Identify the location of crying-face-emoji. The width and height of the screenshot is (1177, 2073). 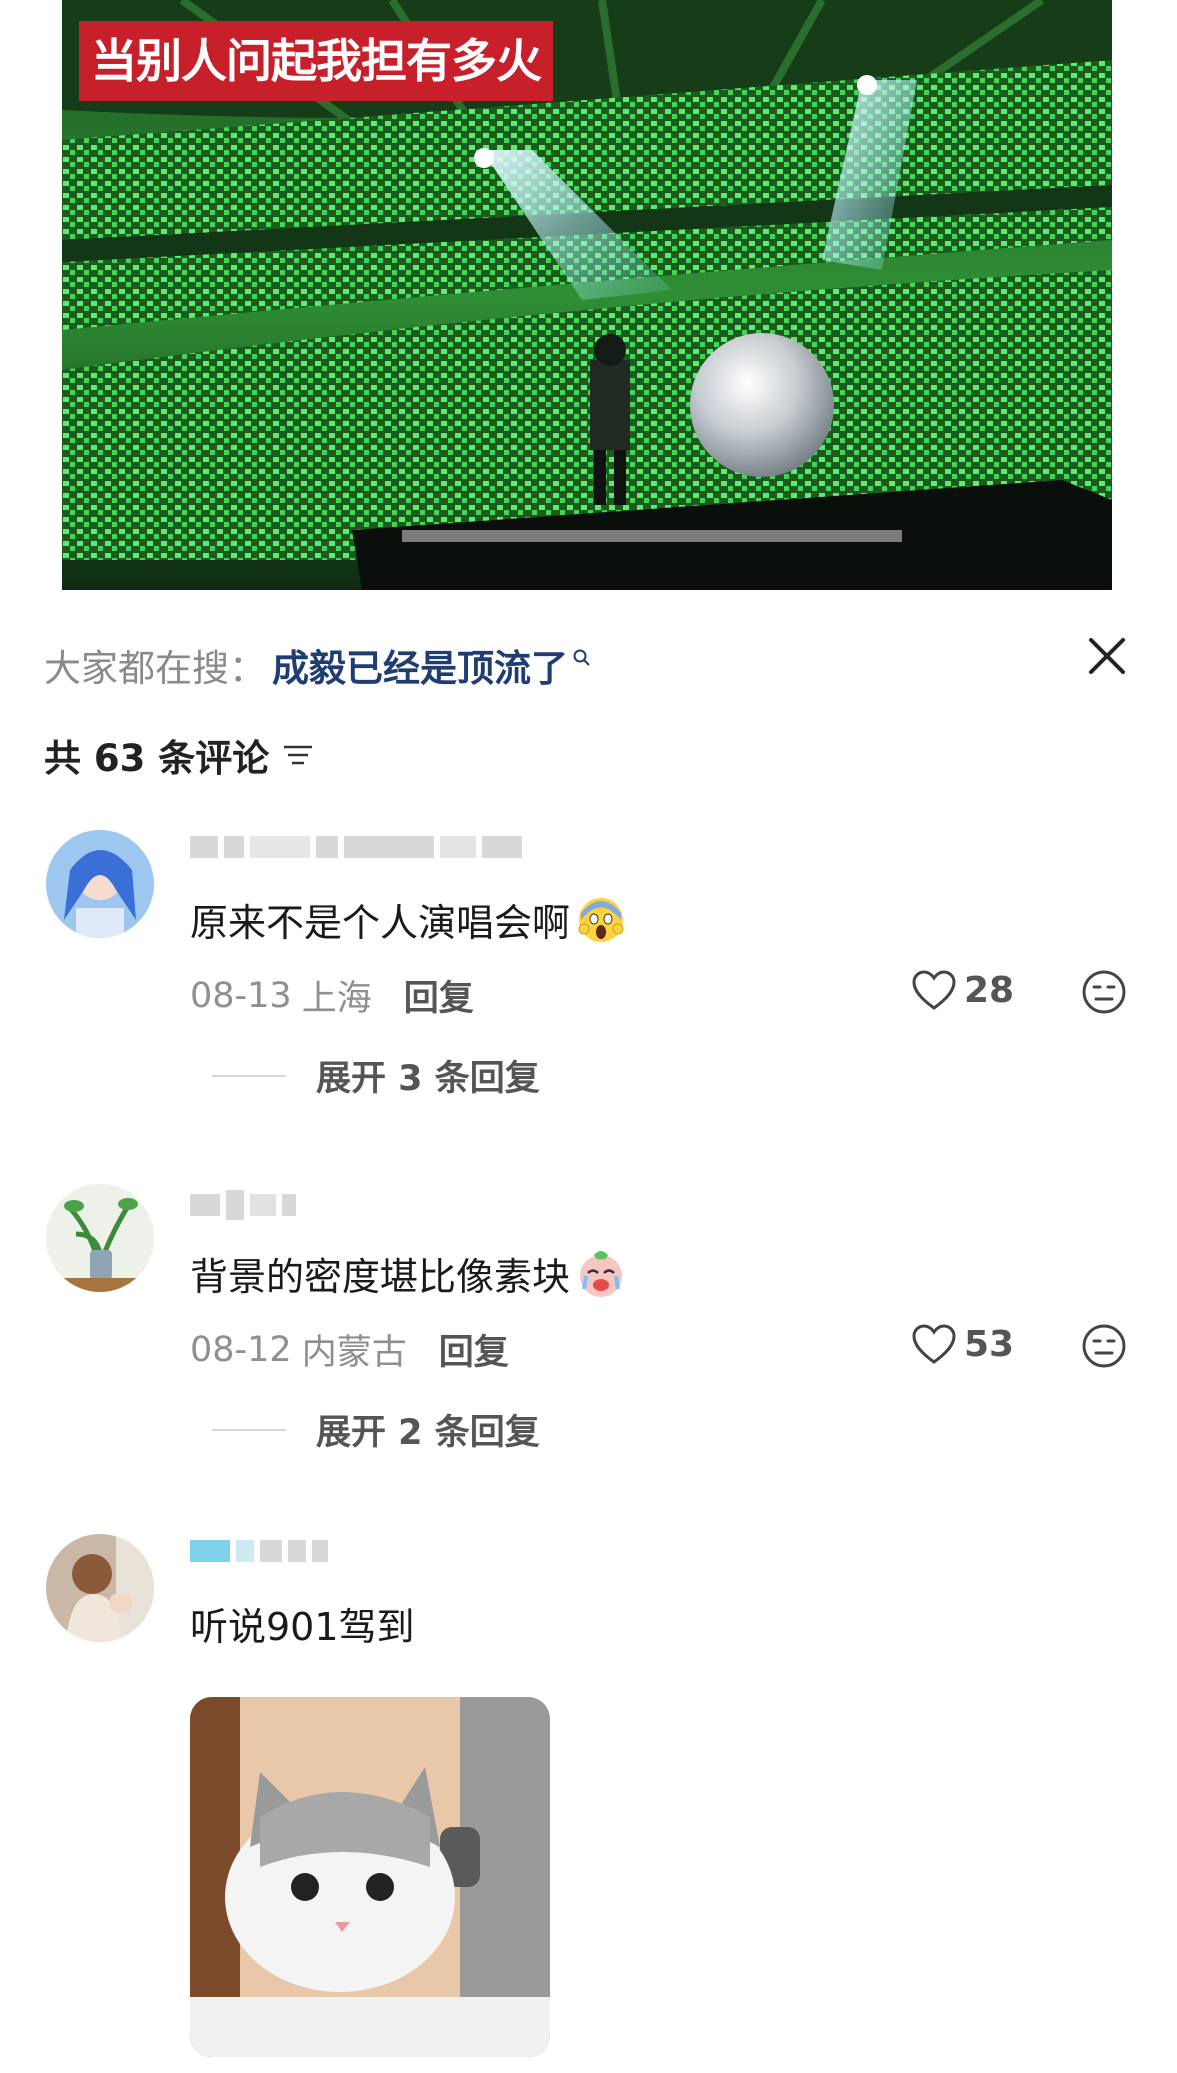
(601, 1273).